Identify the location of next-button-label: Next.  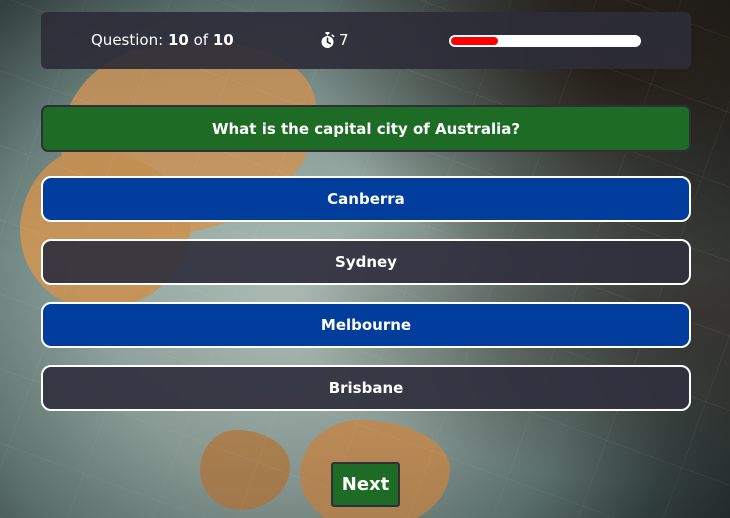
(365, 484).